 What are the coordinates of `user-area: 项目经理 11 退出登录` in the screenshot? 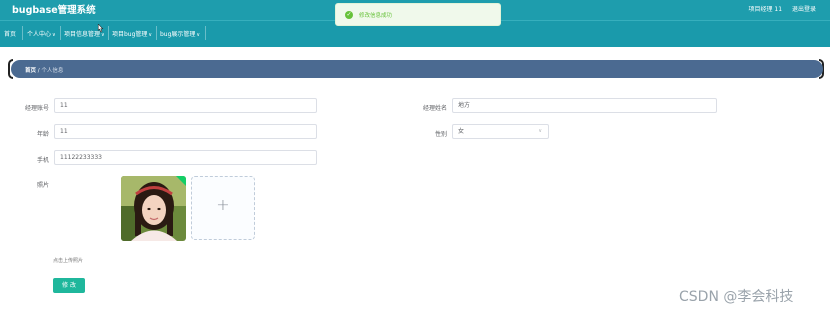 It's located at (778, 8).